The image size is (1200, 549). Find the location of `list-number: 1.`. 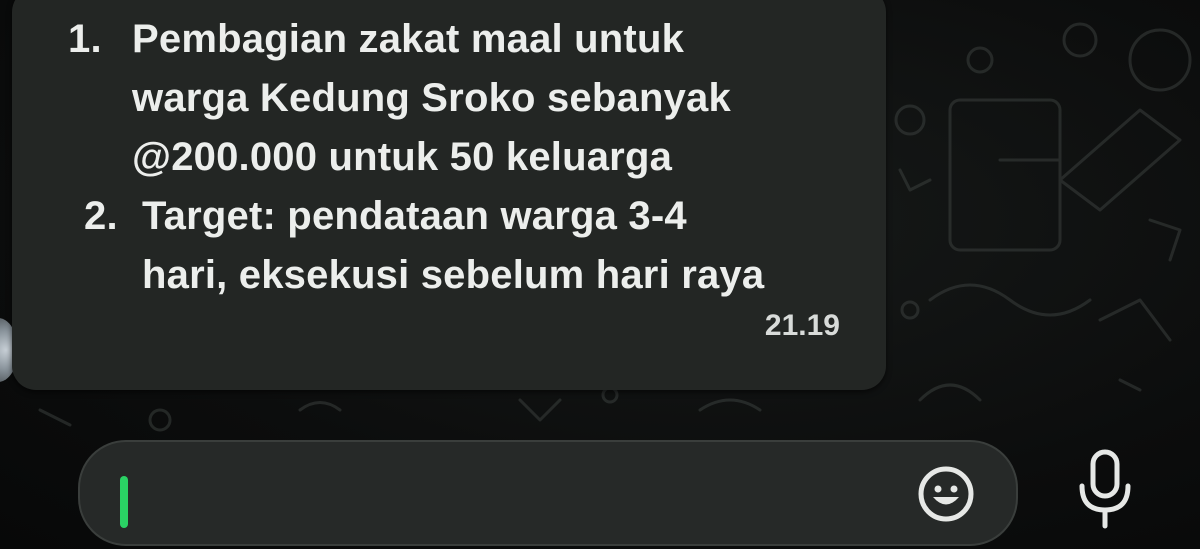

list-number: 1. is located at coordinates (85, 39).